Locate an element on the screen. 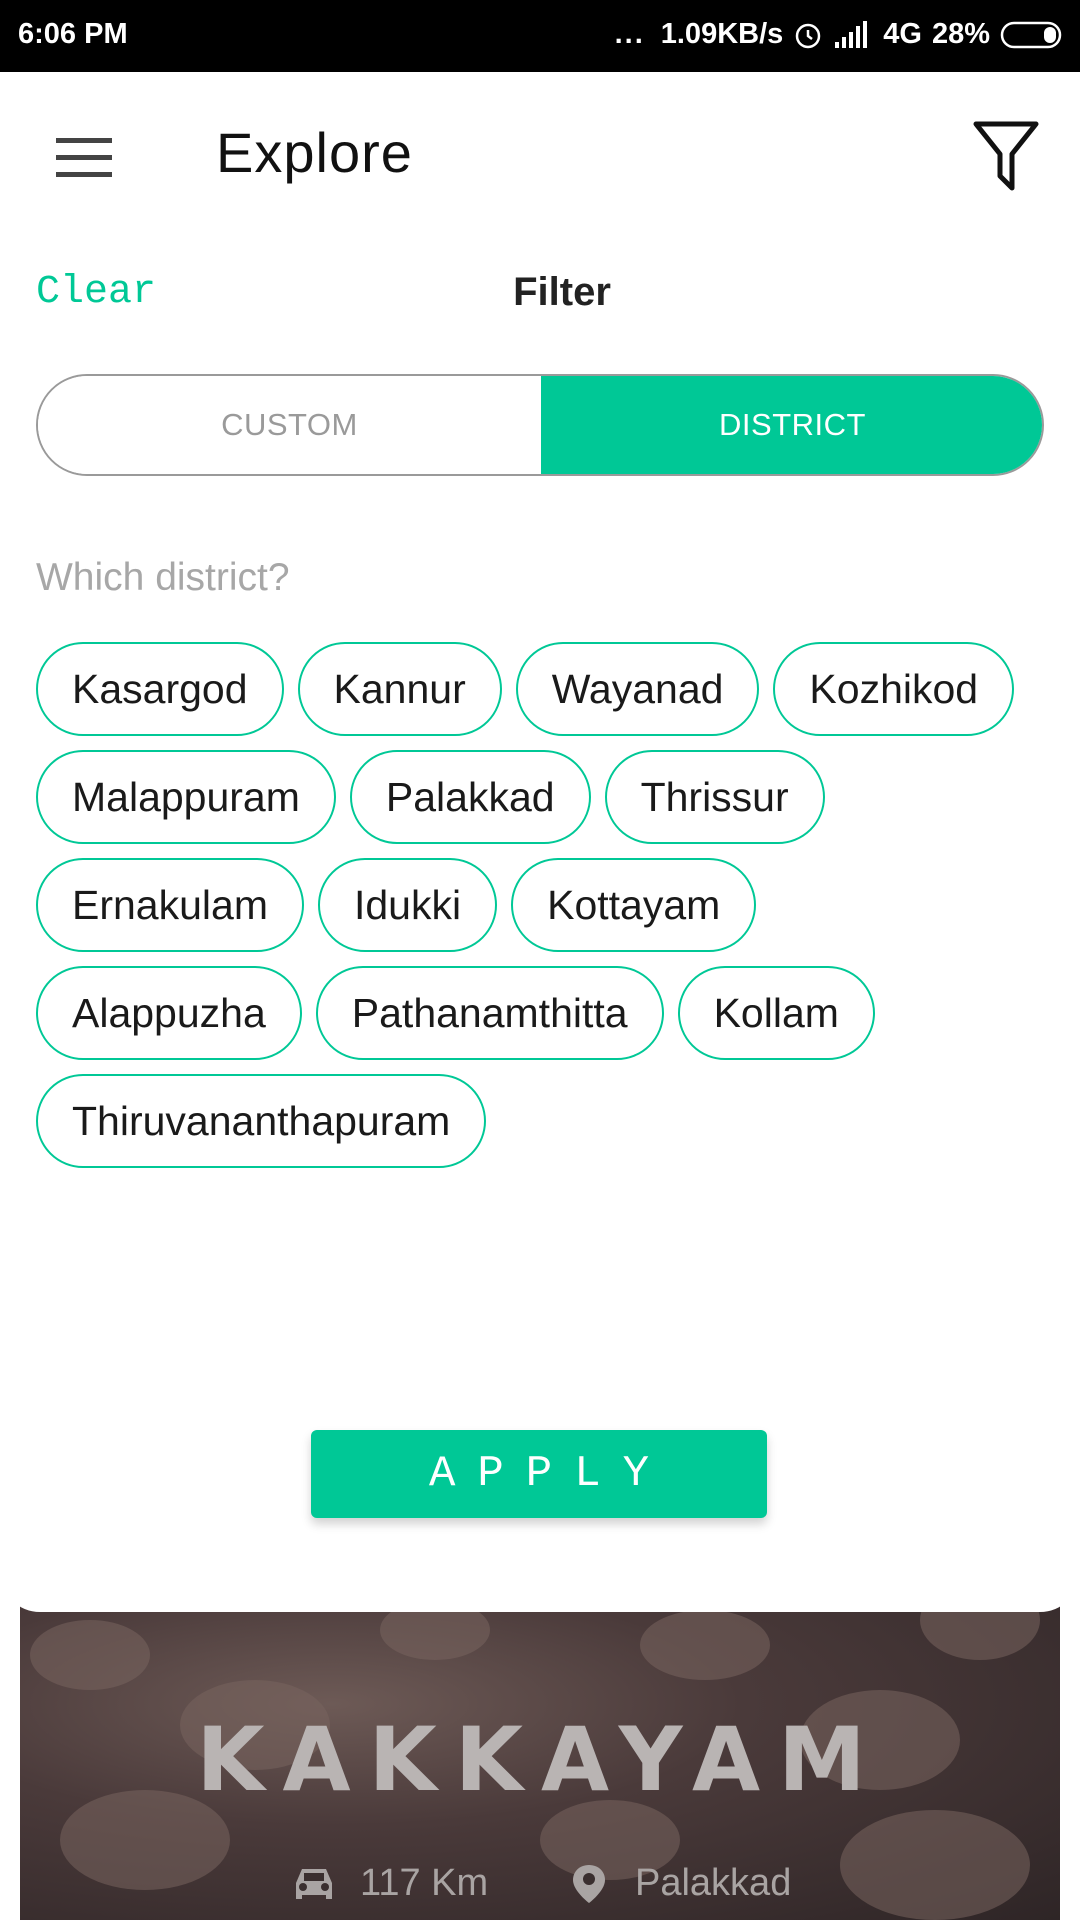  page-title: Explore is located at coordinates (314, 152).